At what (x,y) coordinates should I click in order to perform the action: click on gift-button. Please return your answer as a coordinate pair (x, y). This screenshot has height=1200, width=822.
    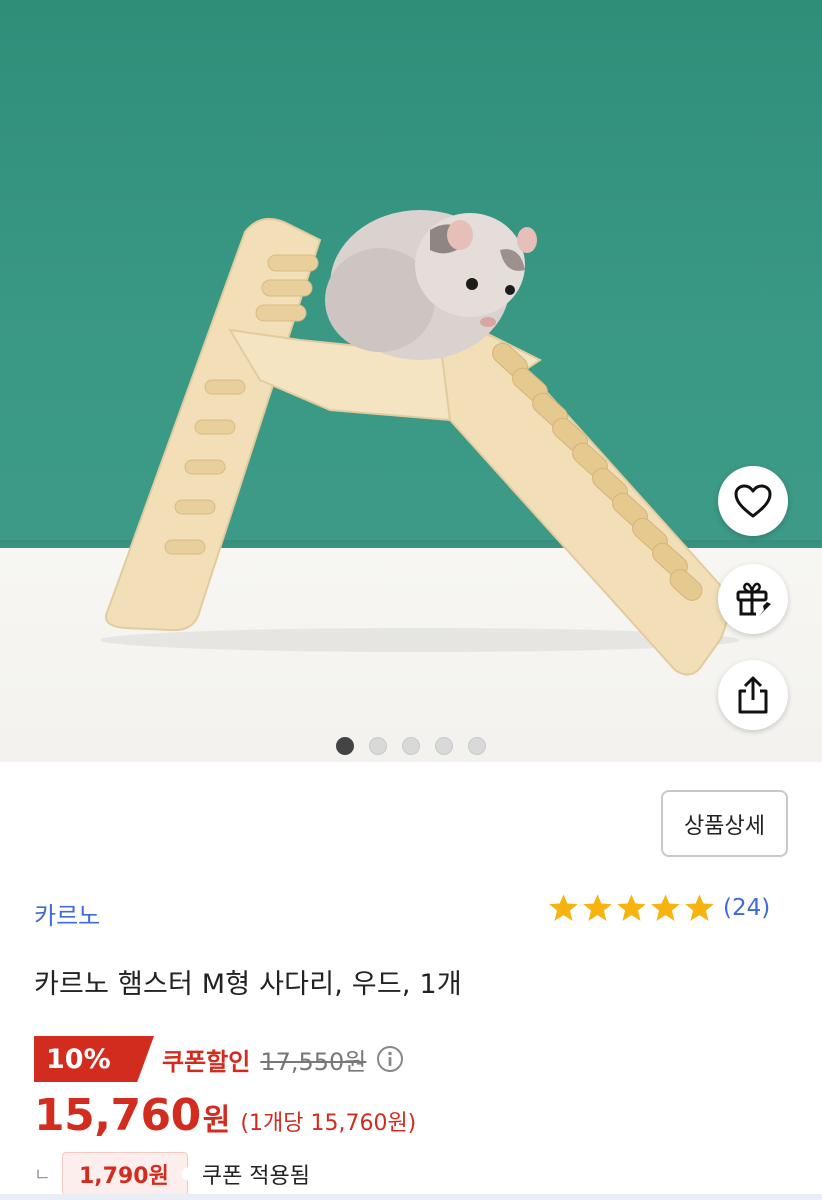
    Looking at the image, I should click on (753, 599).